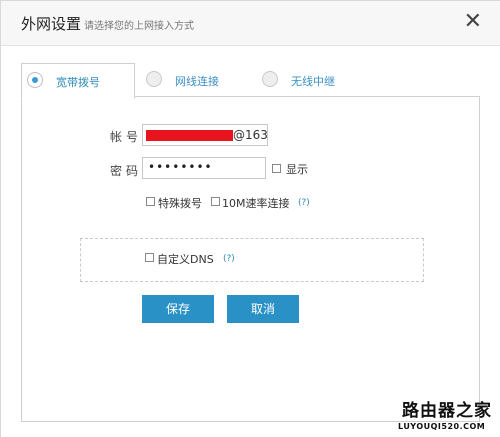 This screenshot has height=437, width=500. I want to click on radio-selected-icon, so click(35, 80).